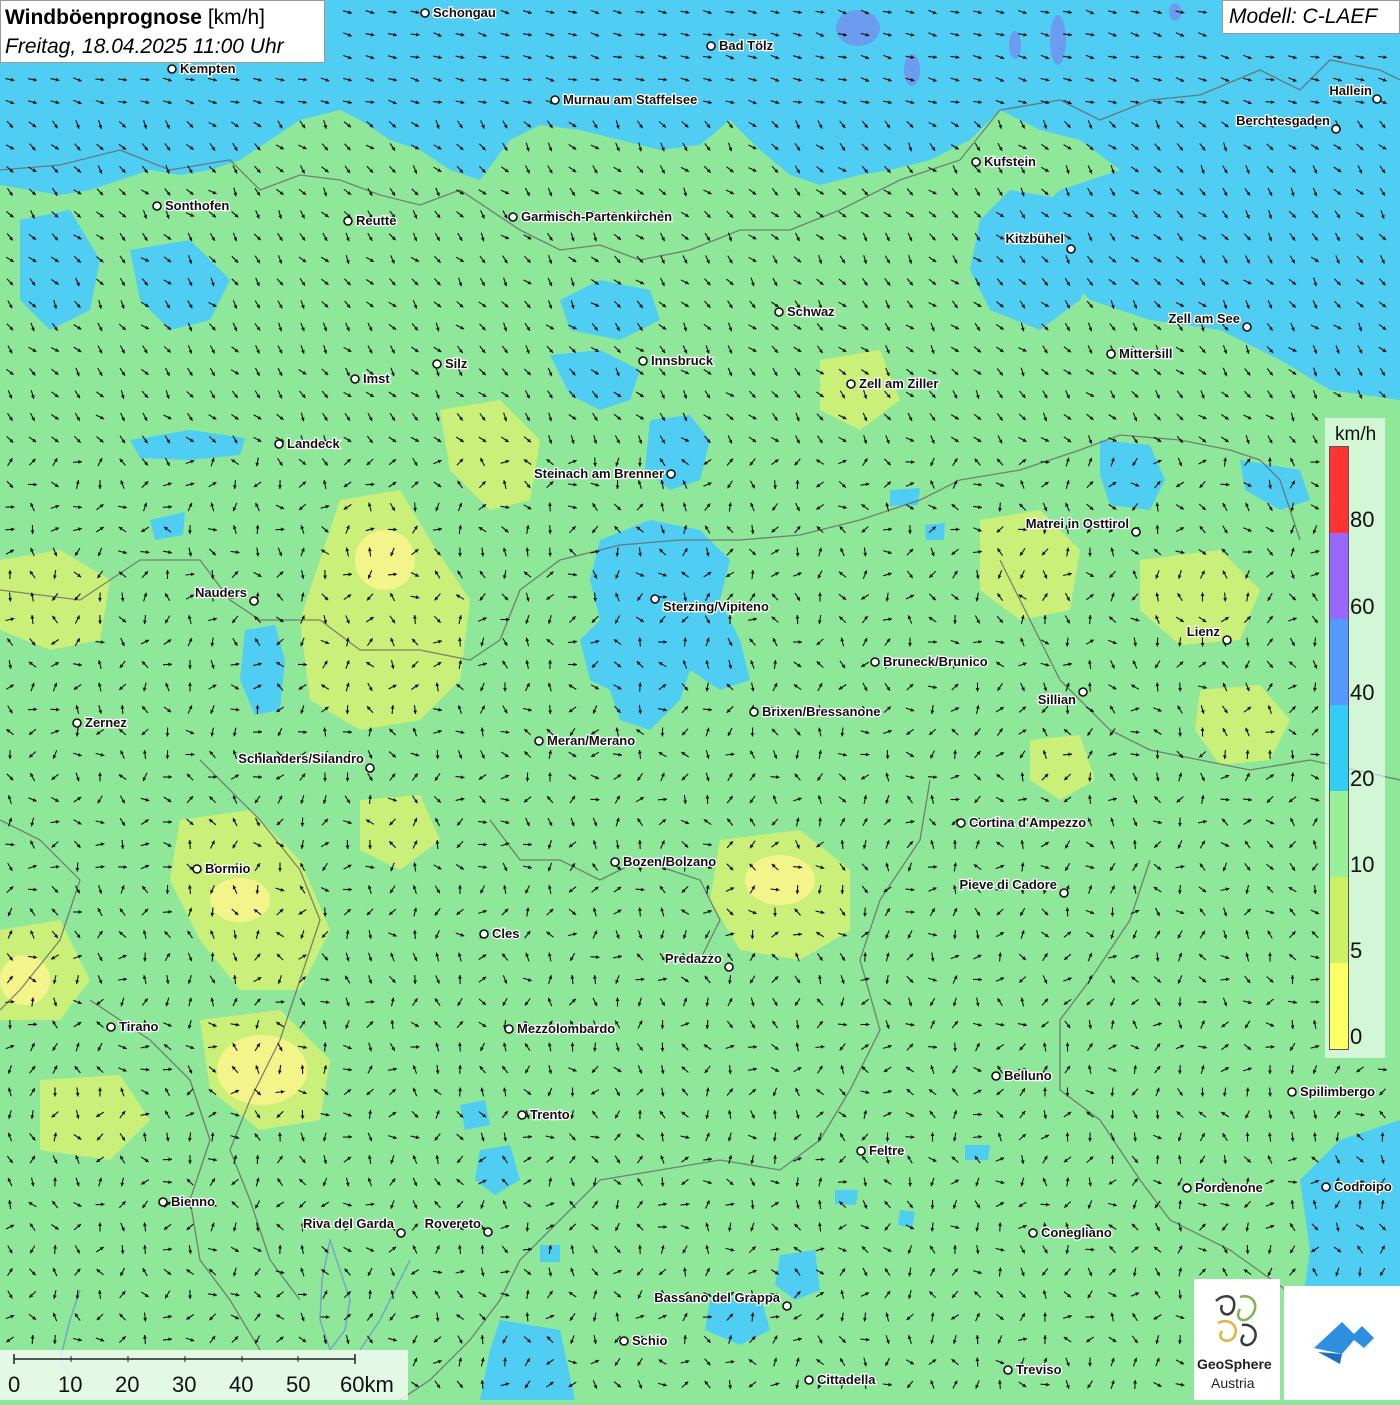 The image size is (1400, 1405). What do you see at coordinates (1362, 607) in the screenshot?
I see `legend-tick-60: 60` at bounding box center [1362, 607].